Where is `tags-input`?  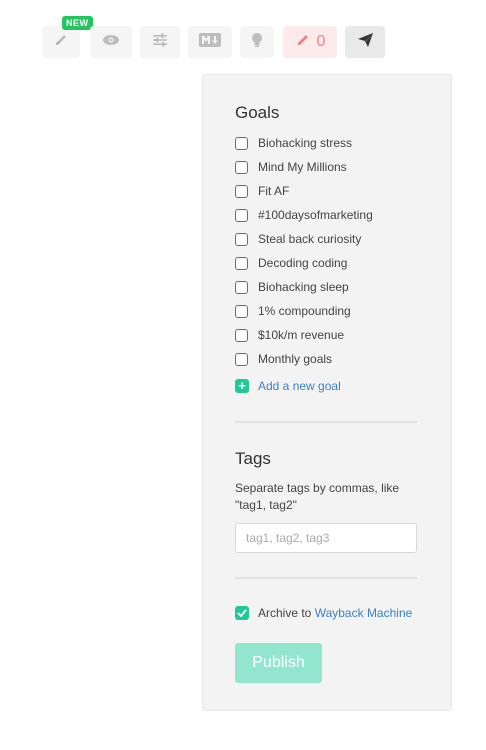 tags-input is located at coordinates (326, 538).